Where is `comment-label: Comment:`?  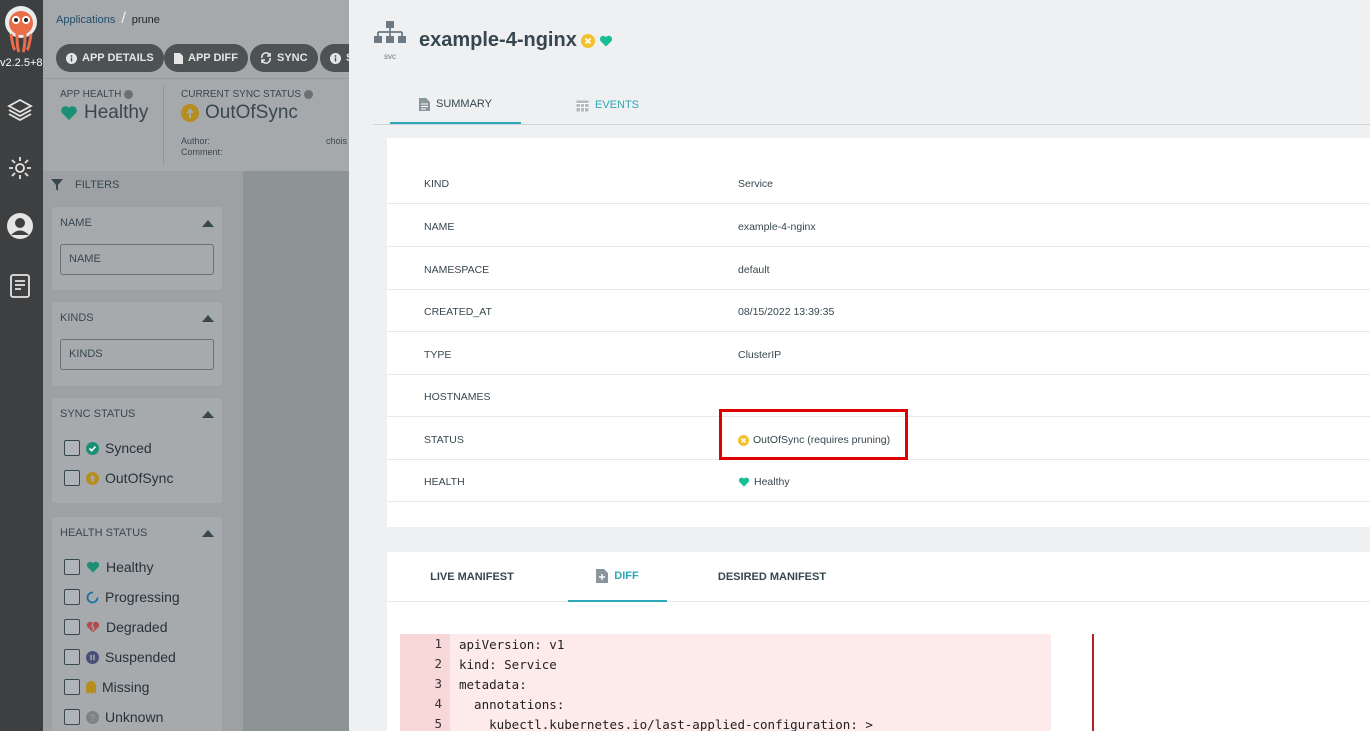 comment-label: Comment: is located at coordinates (202, 152).